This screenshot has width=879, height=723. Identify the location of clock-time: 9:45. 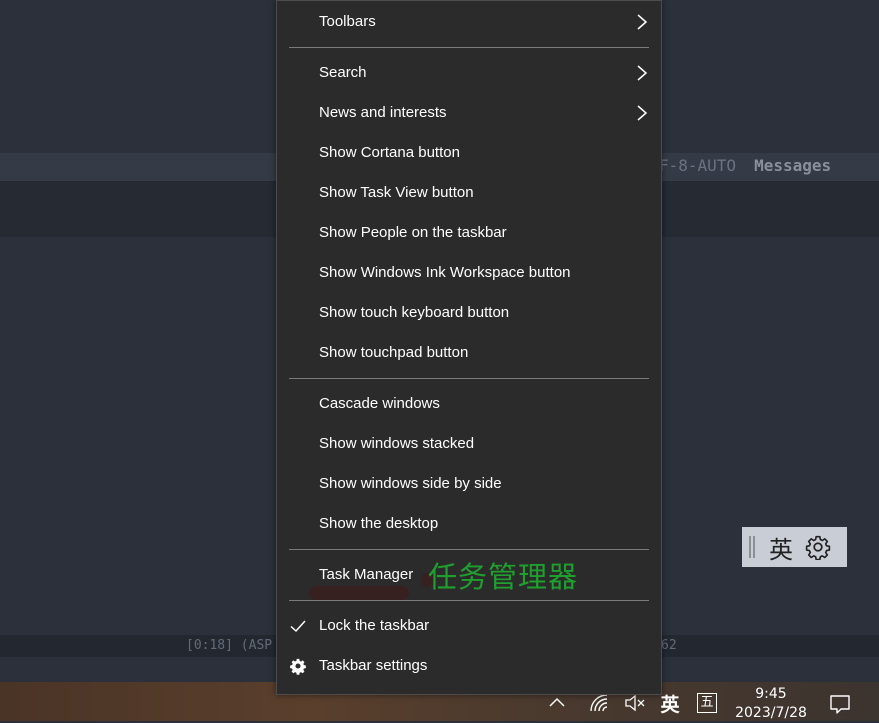
(771, 694).